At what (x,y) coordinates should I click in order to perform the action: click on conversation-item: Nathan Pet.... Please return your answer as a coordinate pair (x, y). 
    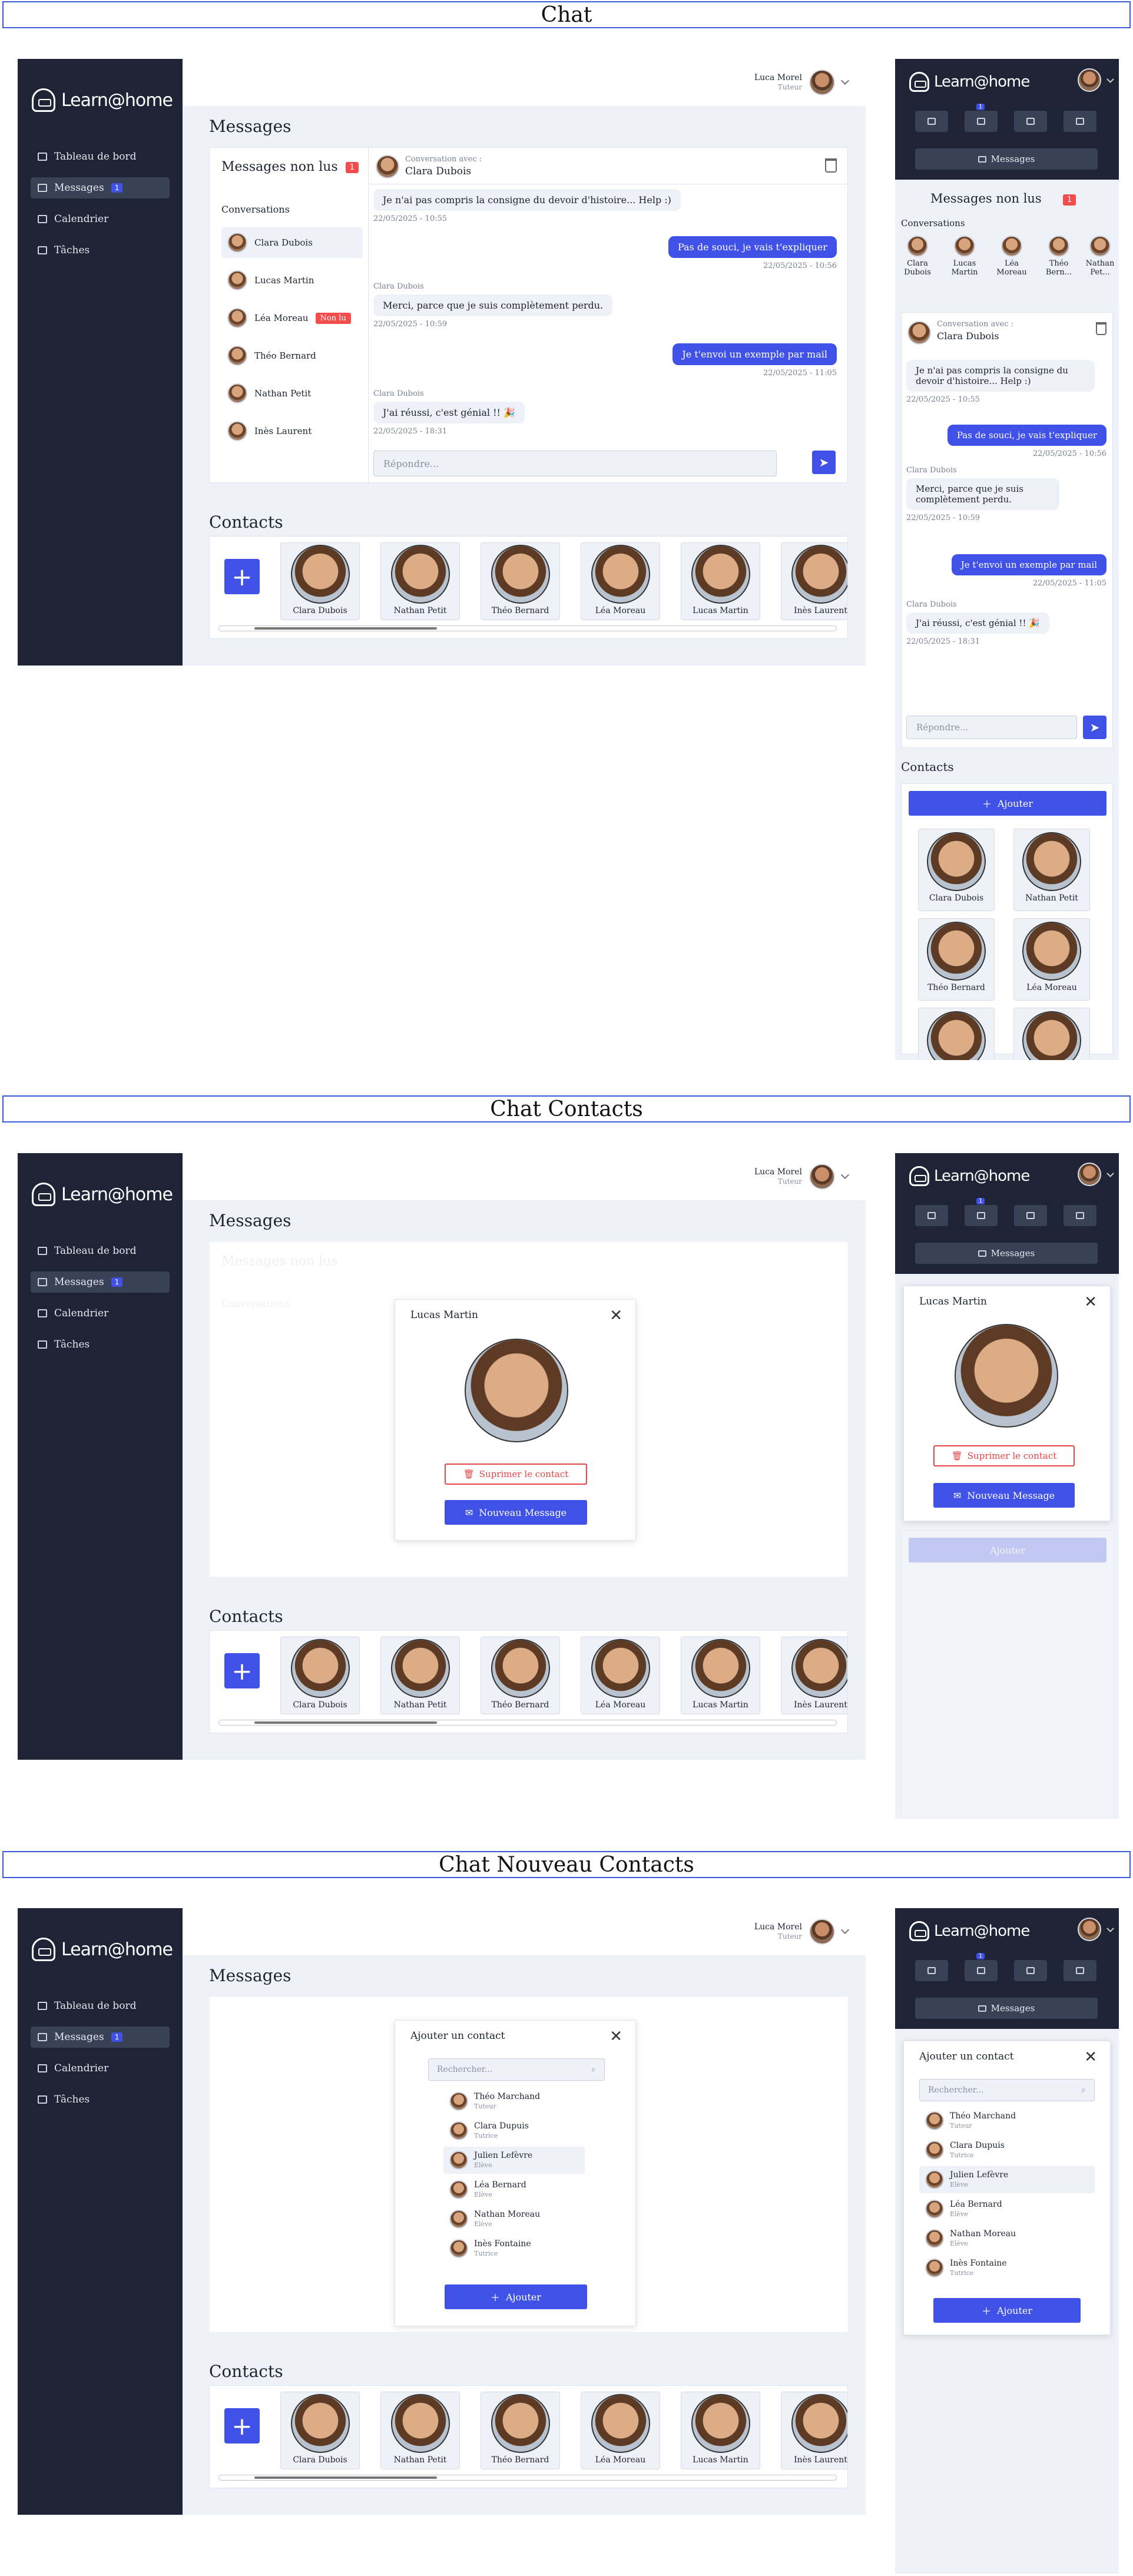
    Looking at the image, I should click on (1100, 256).